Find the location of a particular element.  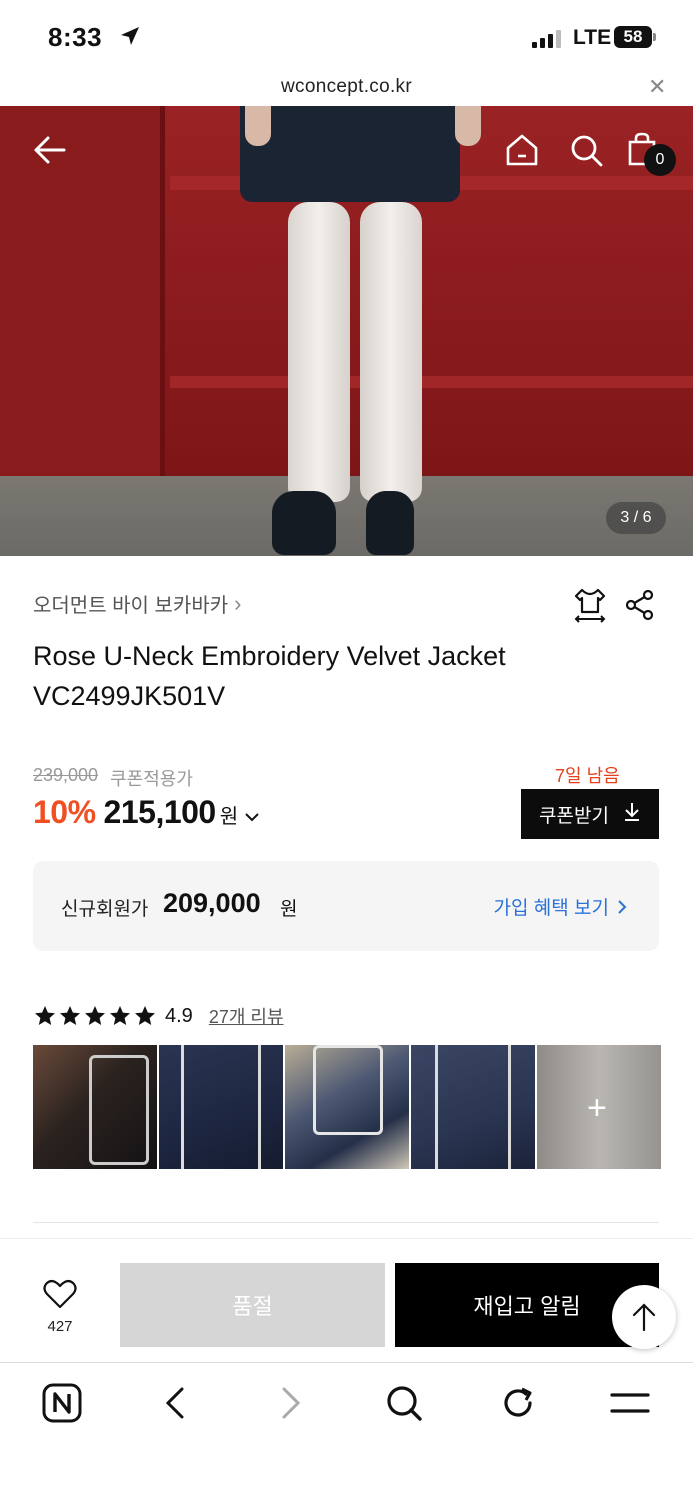

browser-menu-icon is located at coordinates (630, 1405).